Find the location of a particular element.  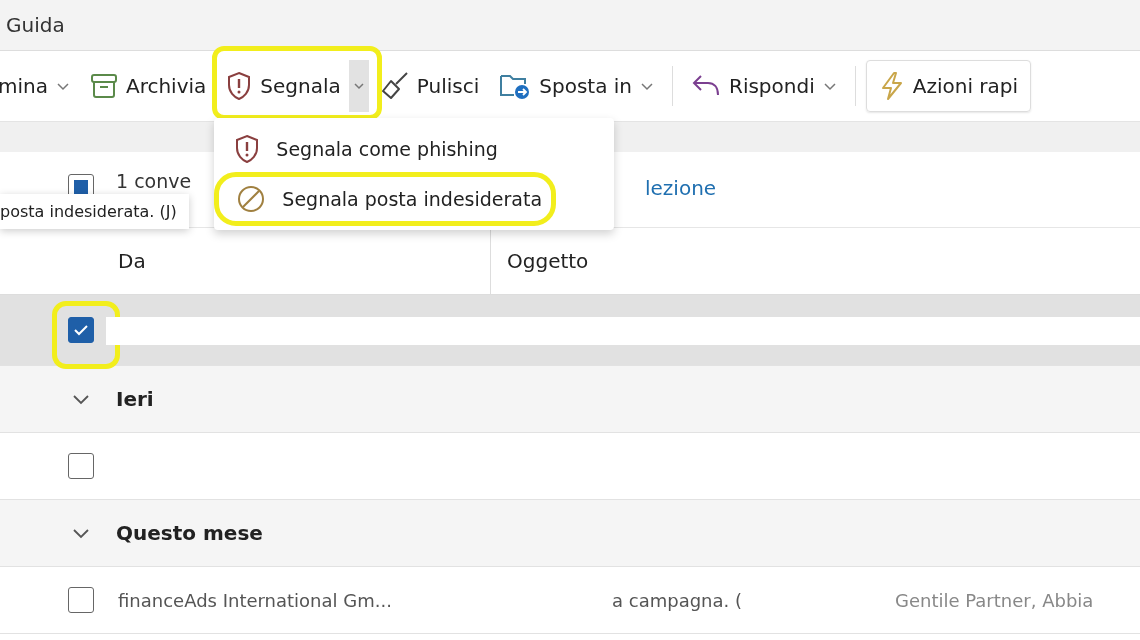

column-header: Oggetto is located at coordinates (539, 261).